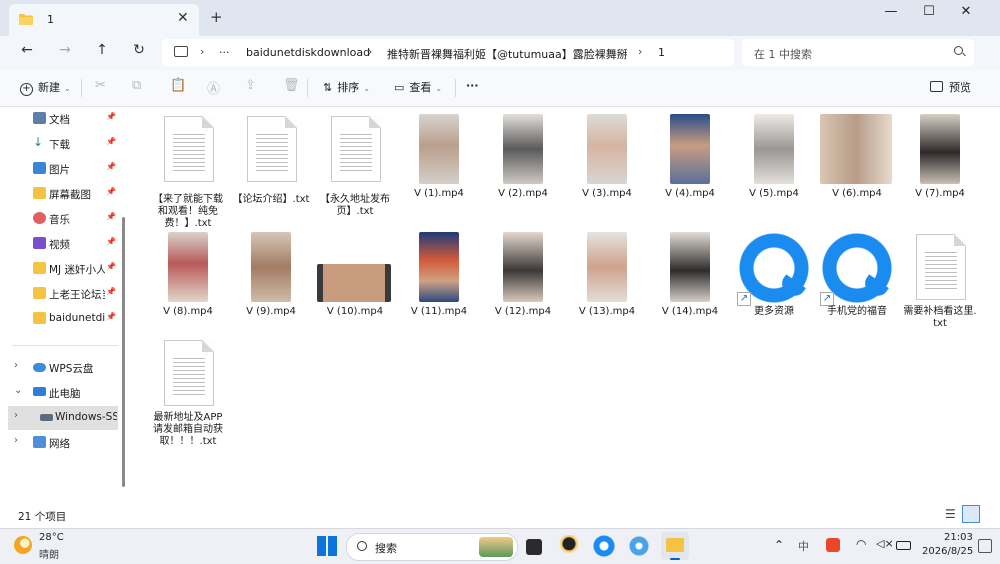  I want to click on notification-icon, so click(985, 546).